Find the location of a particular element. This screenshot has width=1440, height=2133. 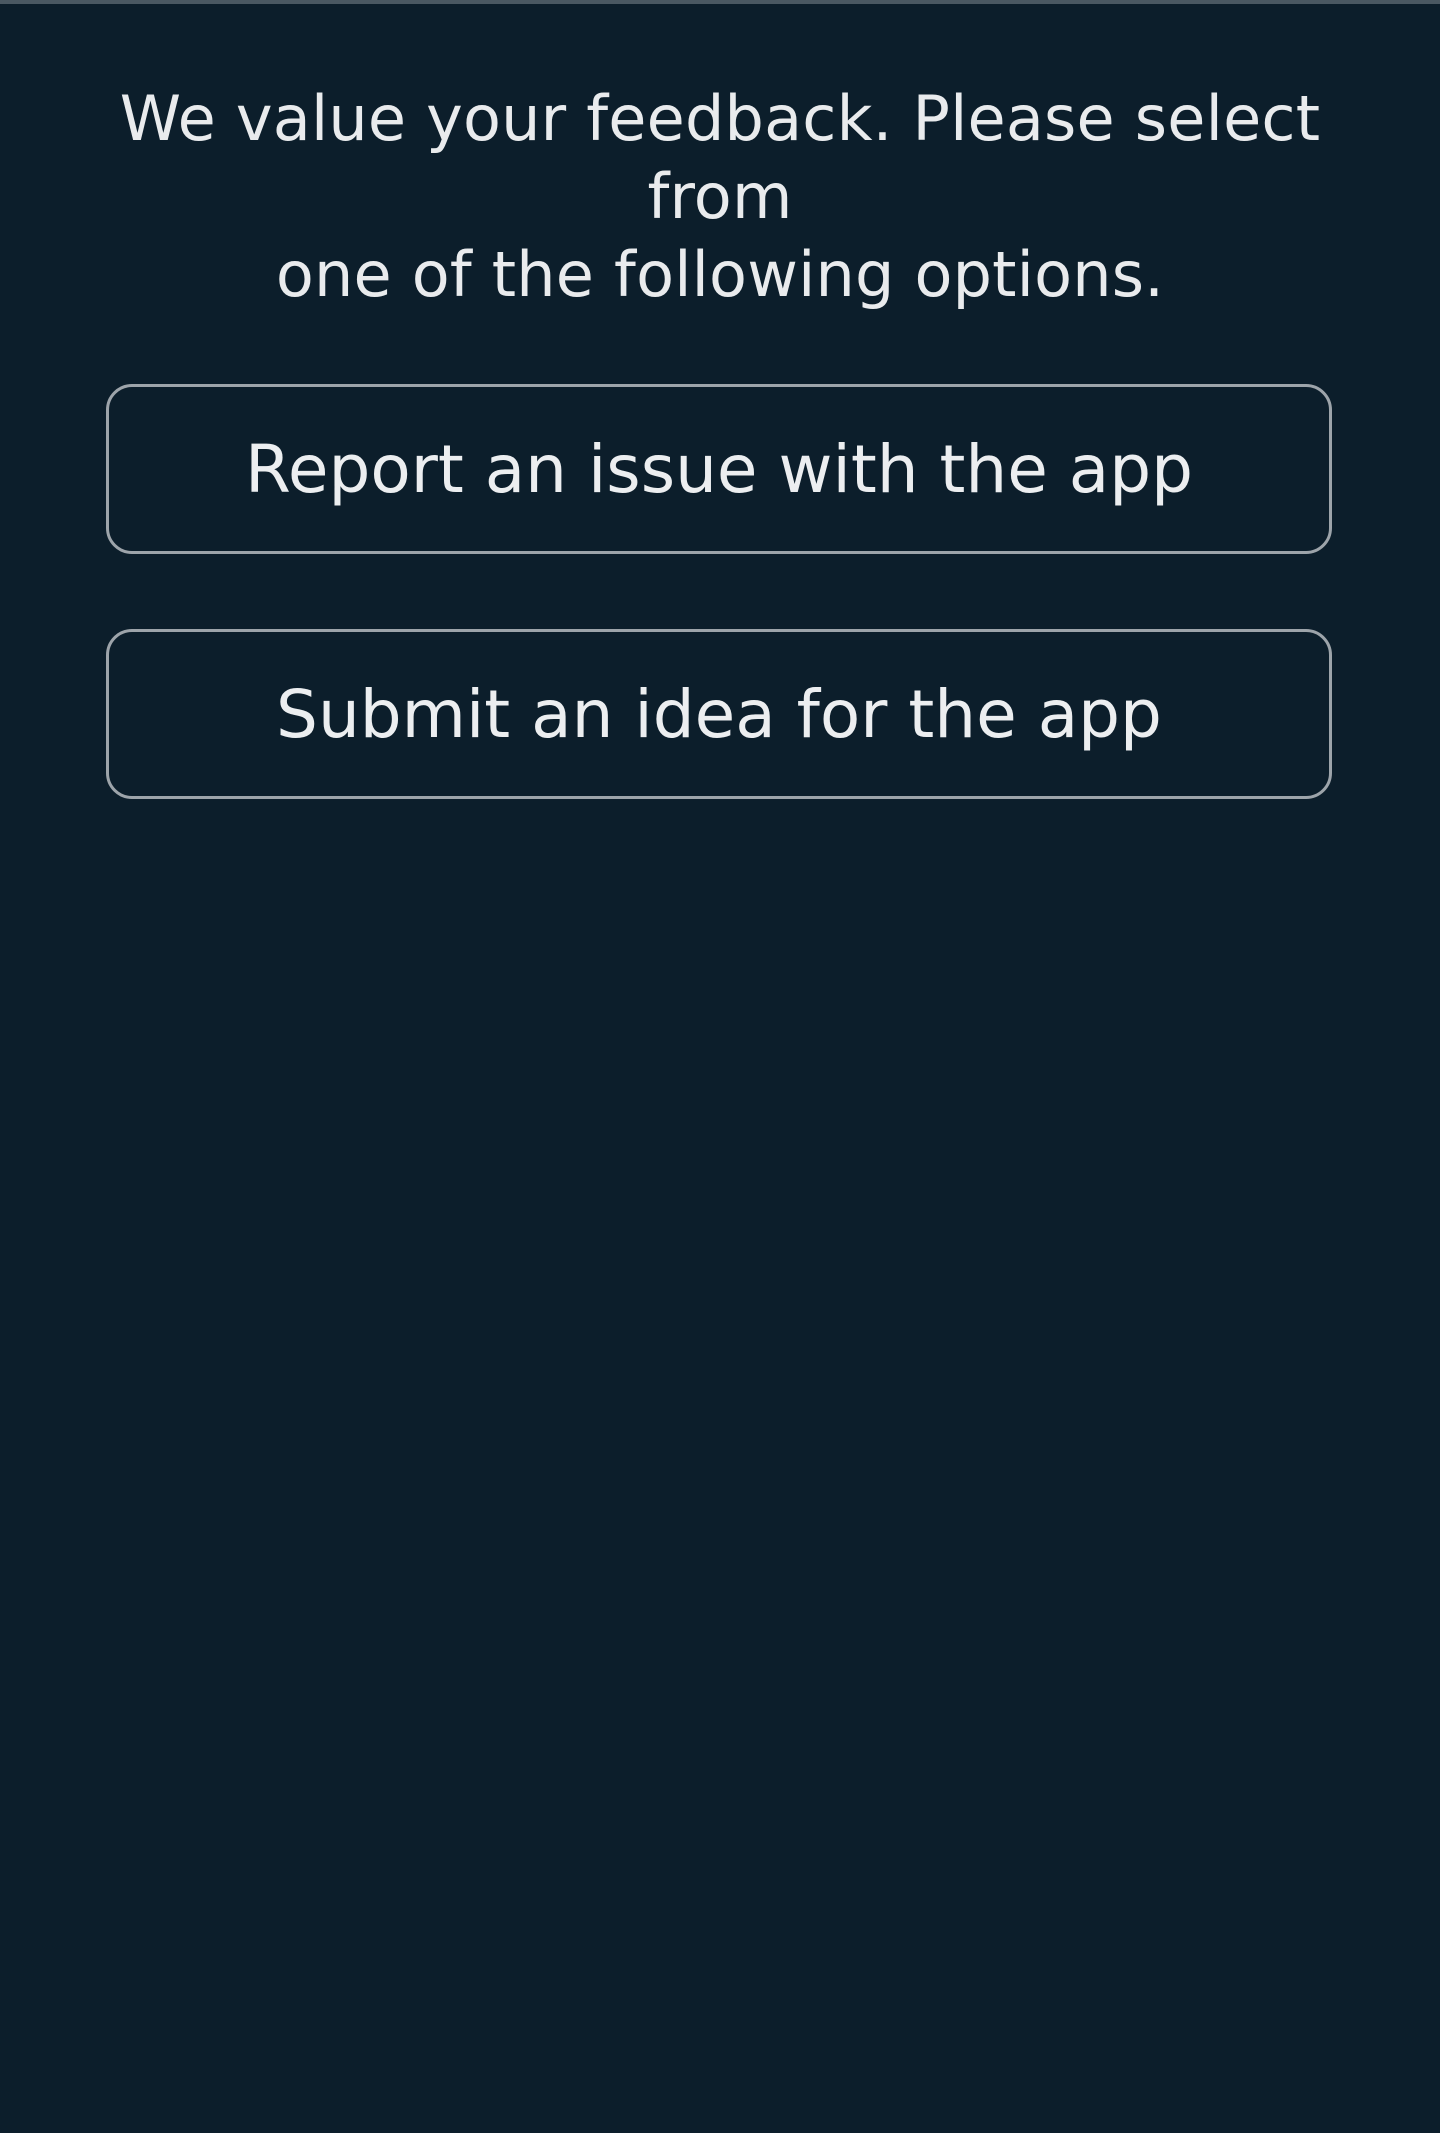

top-edge-divider is located at coordinates (720, 2).